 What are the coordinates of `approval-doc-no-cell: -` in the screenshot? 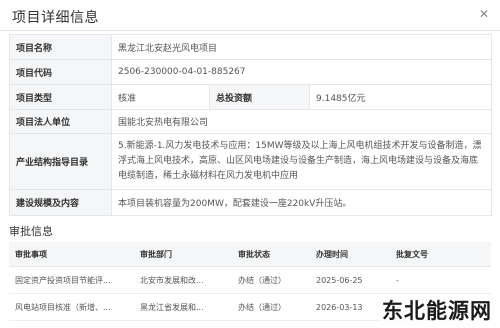 It's located at (440, 280).